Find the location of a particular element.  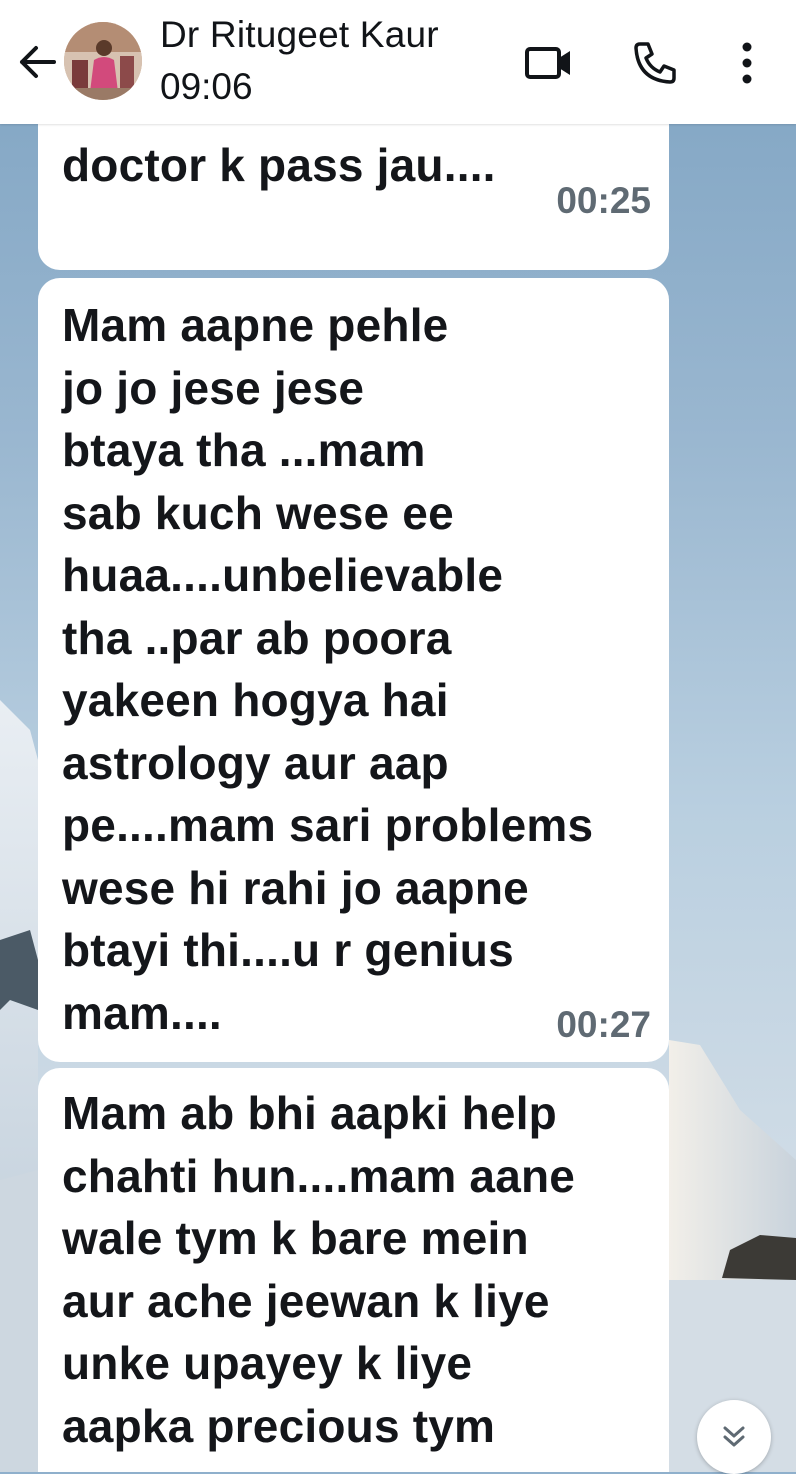

video-call-button is located at coordinates (549, 63).